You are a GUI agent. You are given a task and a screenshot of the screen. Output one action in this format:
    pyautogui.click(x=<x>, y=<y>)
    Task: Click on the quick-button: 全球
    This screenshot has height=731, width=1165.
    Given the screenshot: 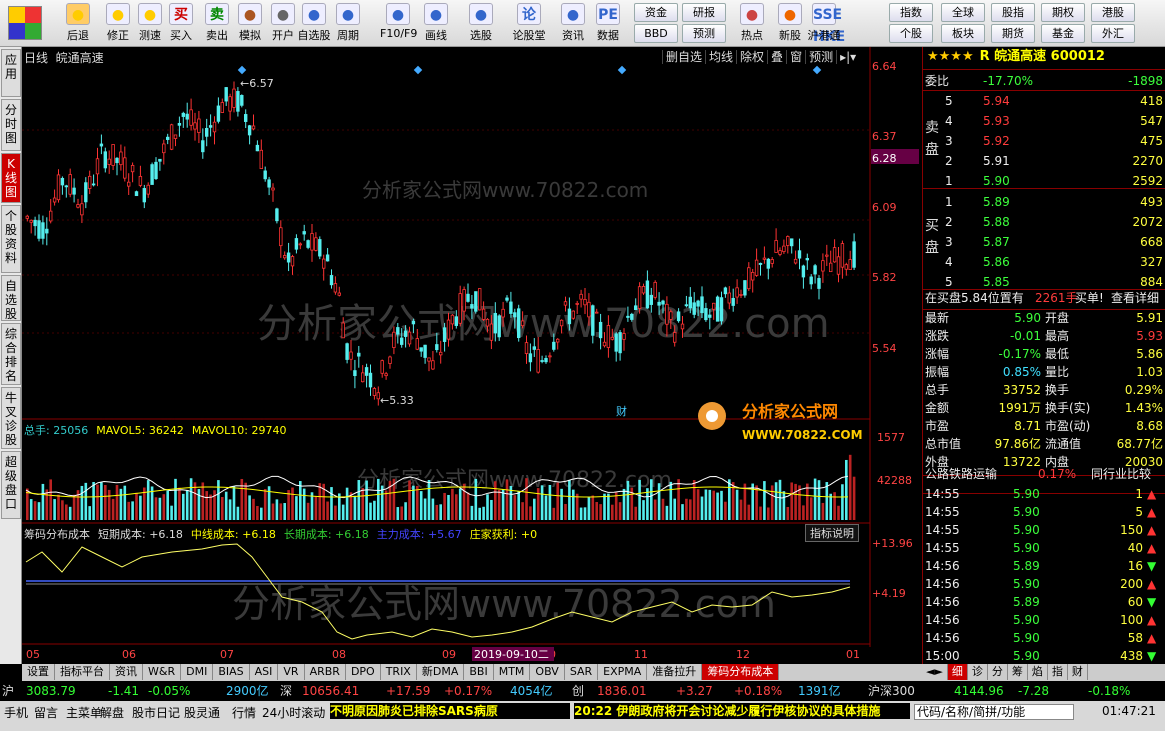 What is the action you would take?
    pyautogui.click(x=963, y=12)
    